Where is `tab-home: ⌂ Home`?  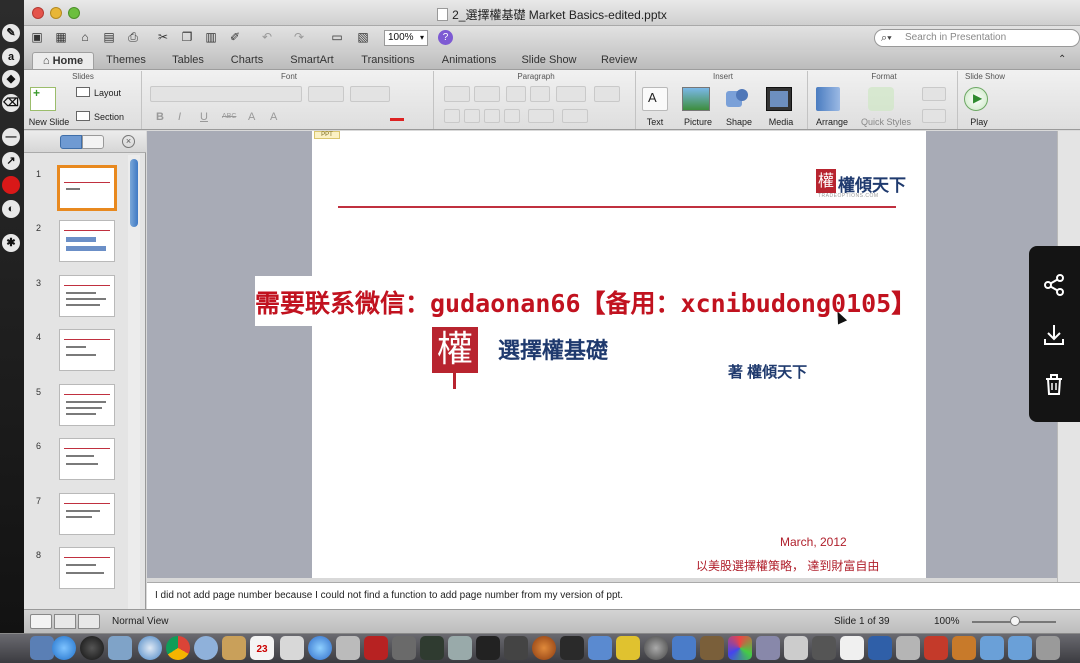 tab-home: ⌂ Home is located at coordinates (63, 60).